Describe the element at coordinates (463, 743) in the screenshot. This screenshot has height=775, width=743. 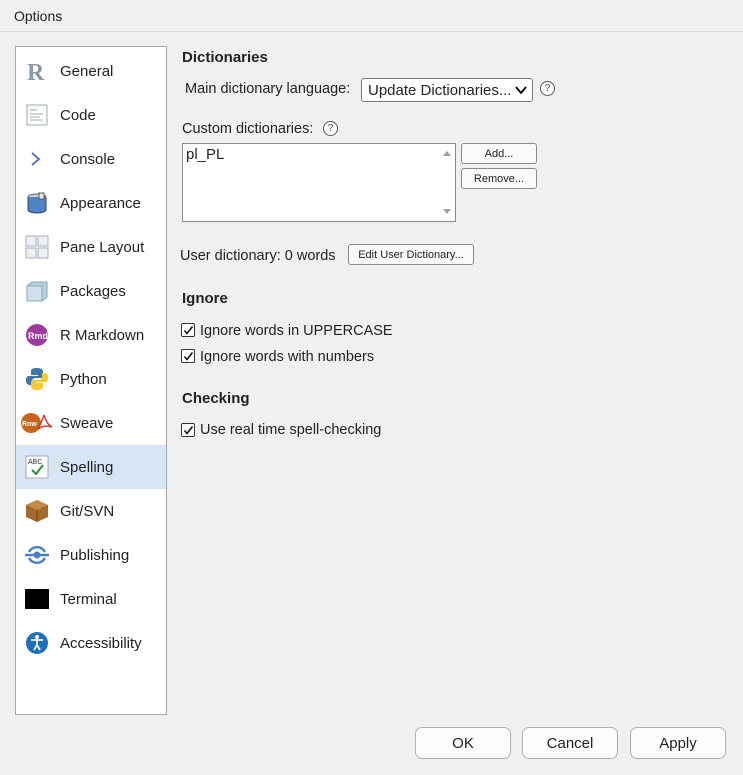
I see `ok-button: OK` at that location.